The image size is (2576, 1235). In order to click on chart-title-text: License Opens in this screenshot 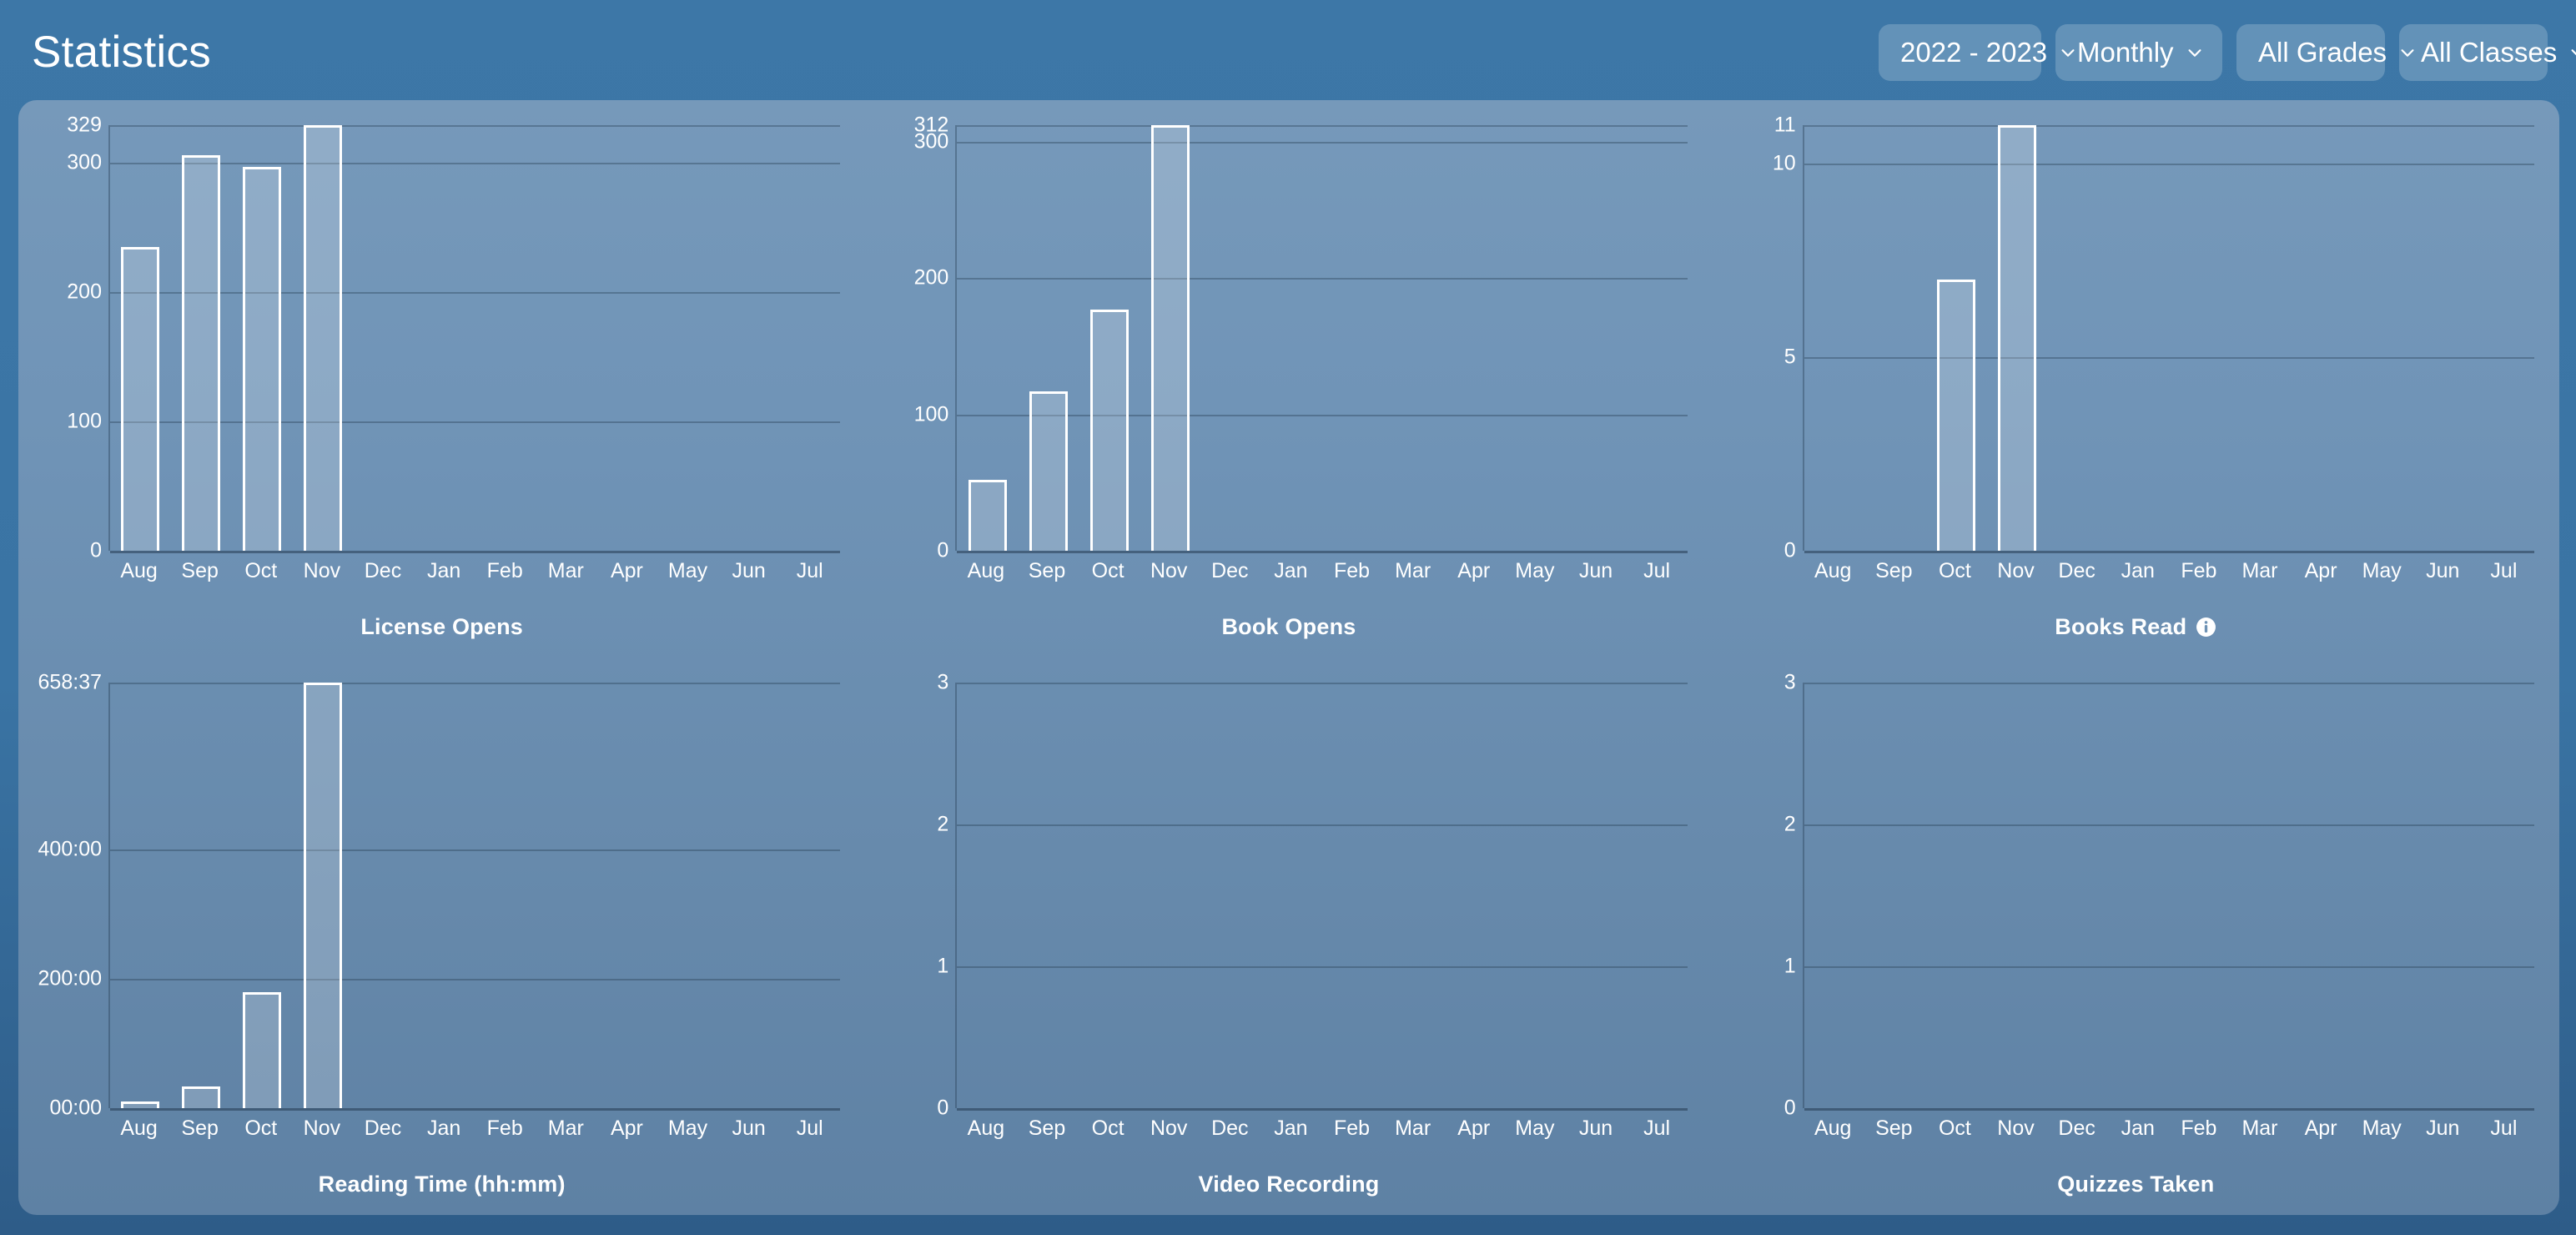, I will do `click(441, 626)`.